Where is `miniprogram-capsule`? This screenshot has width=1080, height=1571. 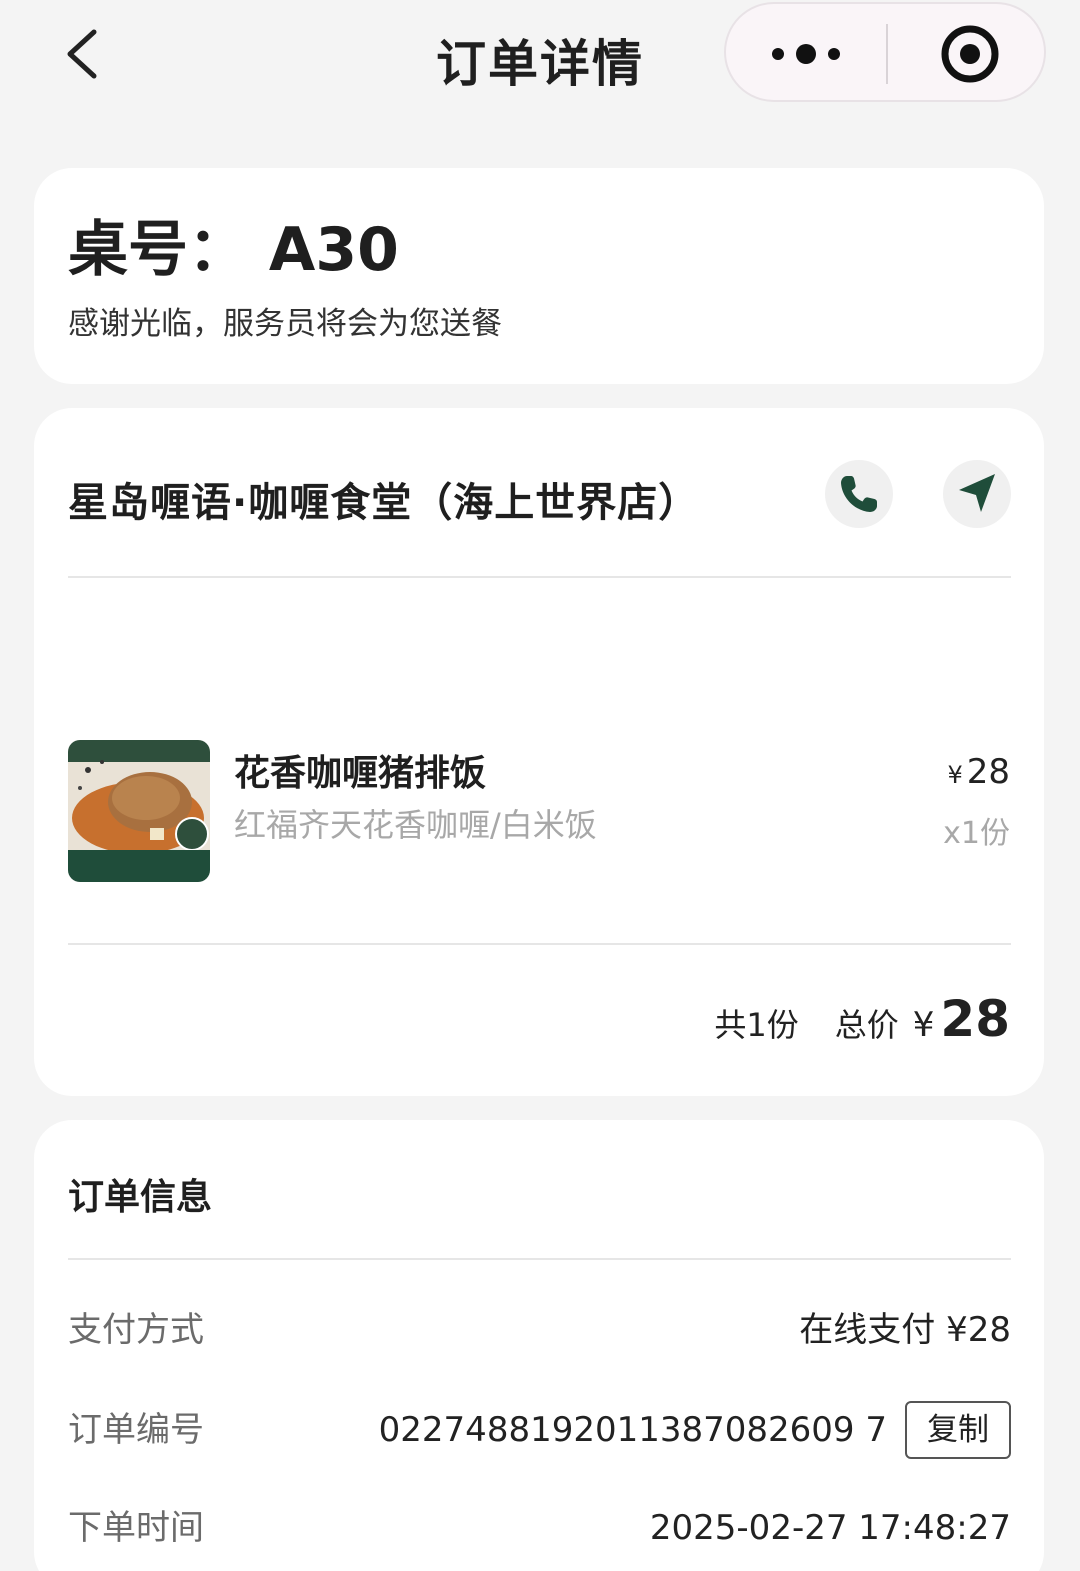 miniprogram-capsule is located at coordinates (885, 52).